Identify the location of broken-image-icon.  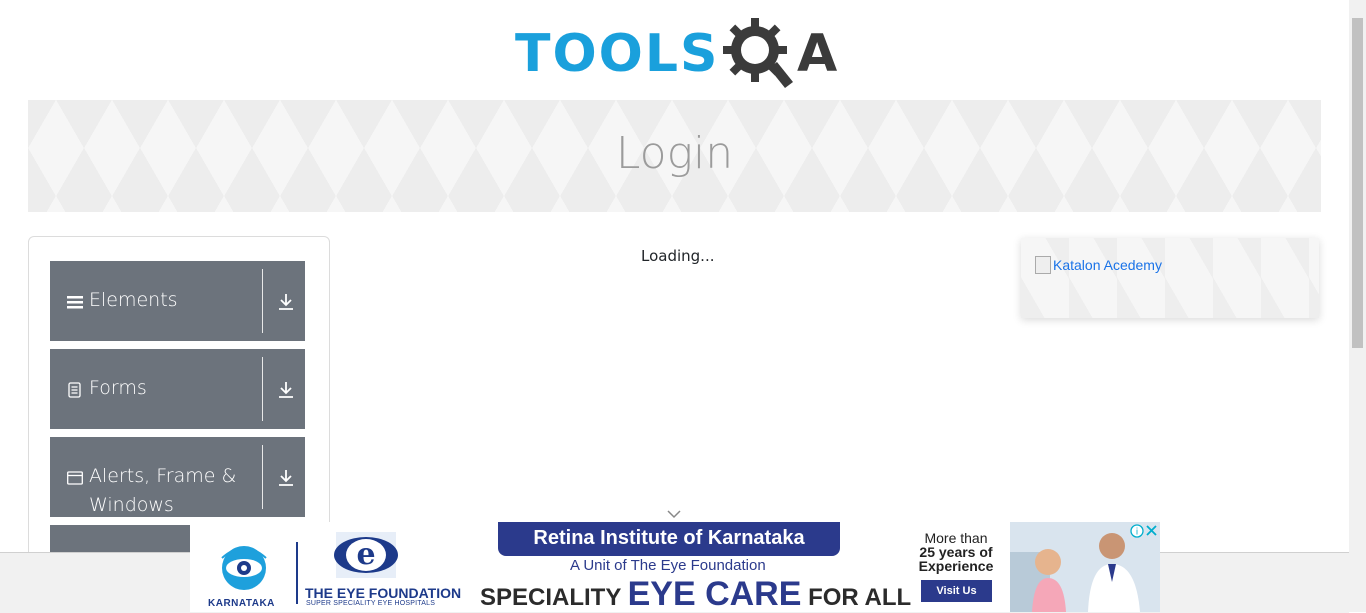
(1043, 265).